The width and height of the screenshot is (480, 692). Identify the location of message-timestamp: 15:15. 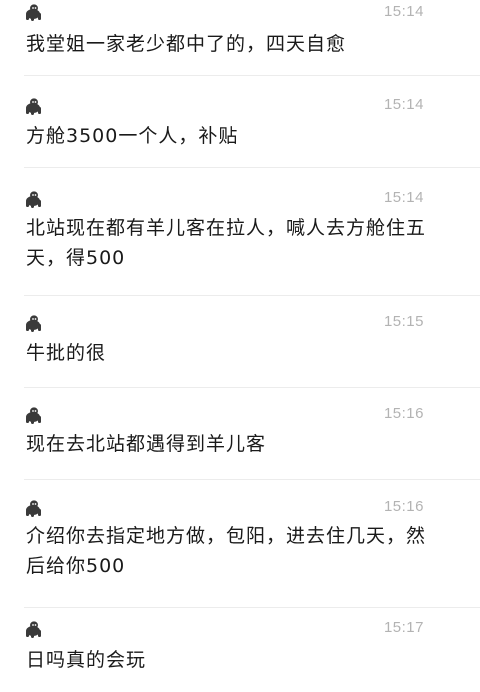
(403, 321).